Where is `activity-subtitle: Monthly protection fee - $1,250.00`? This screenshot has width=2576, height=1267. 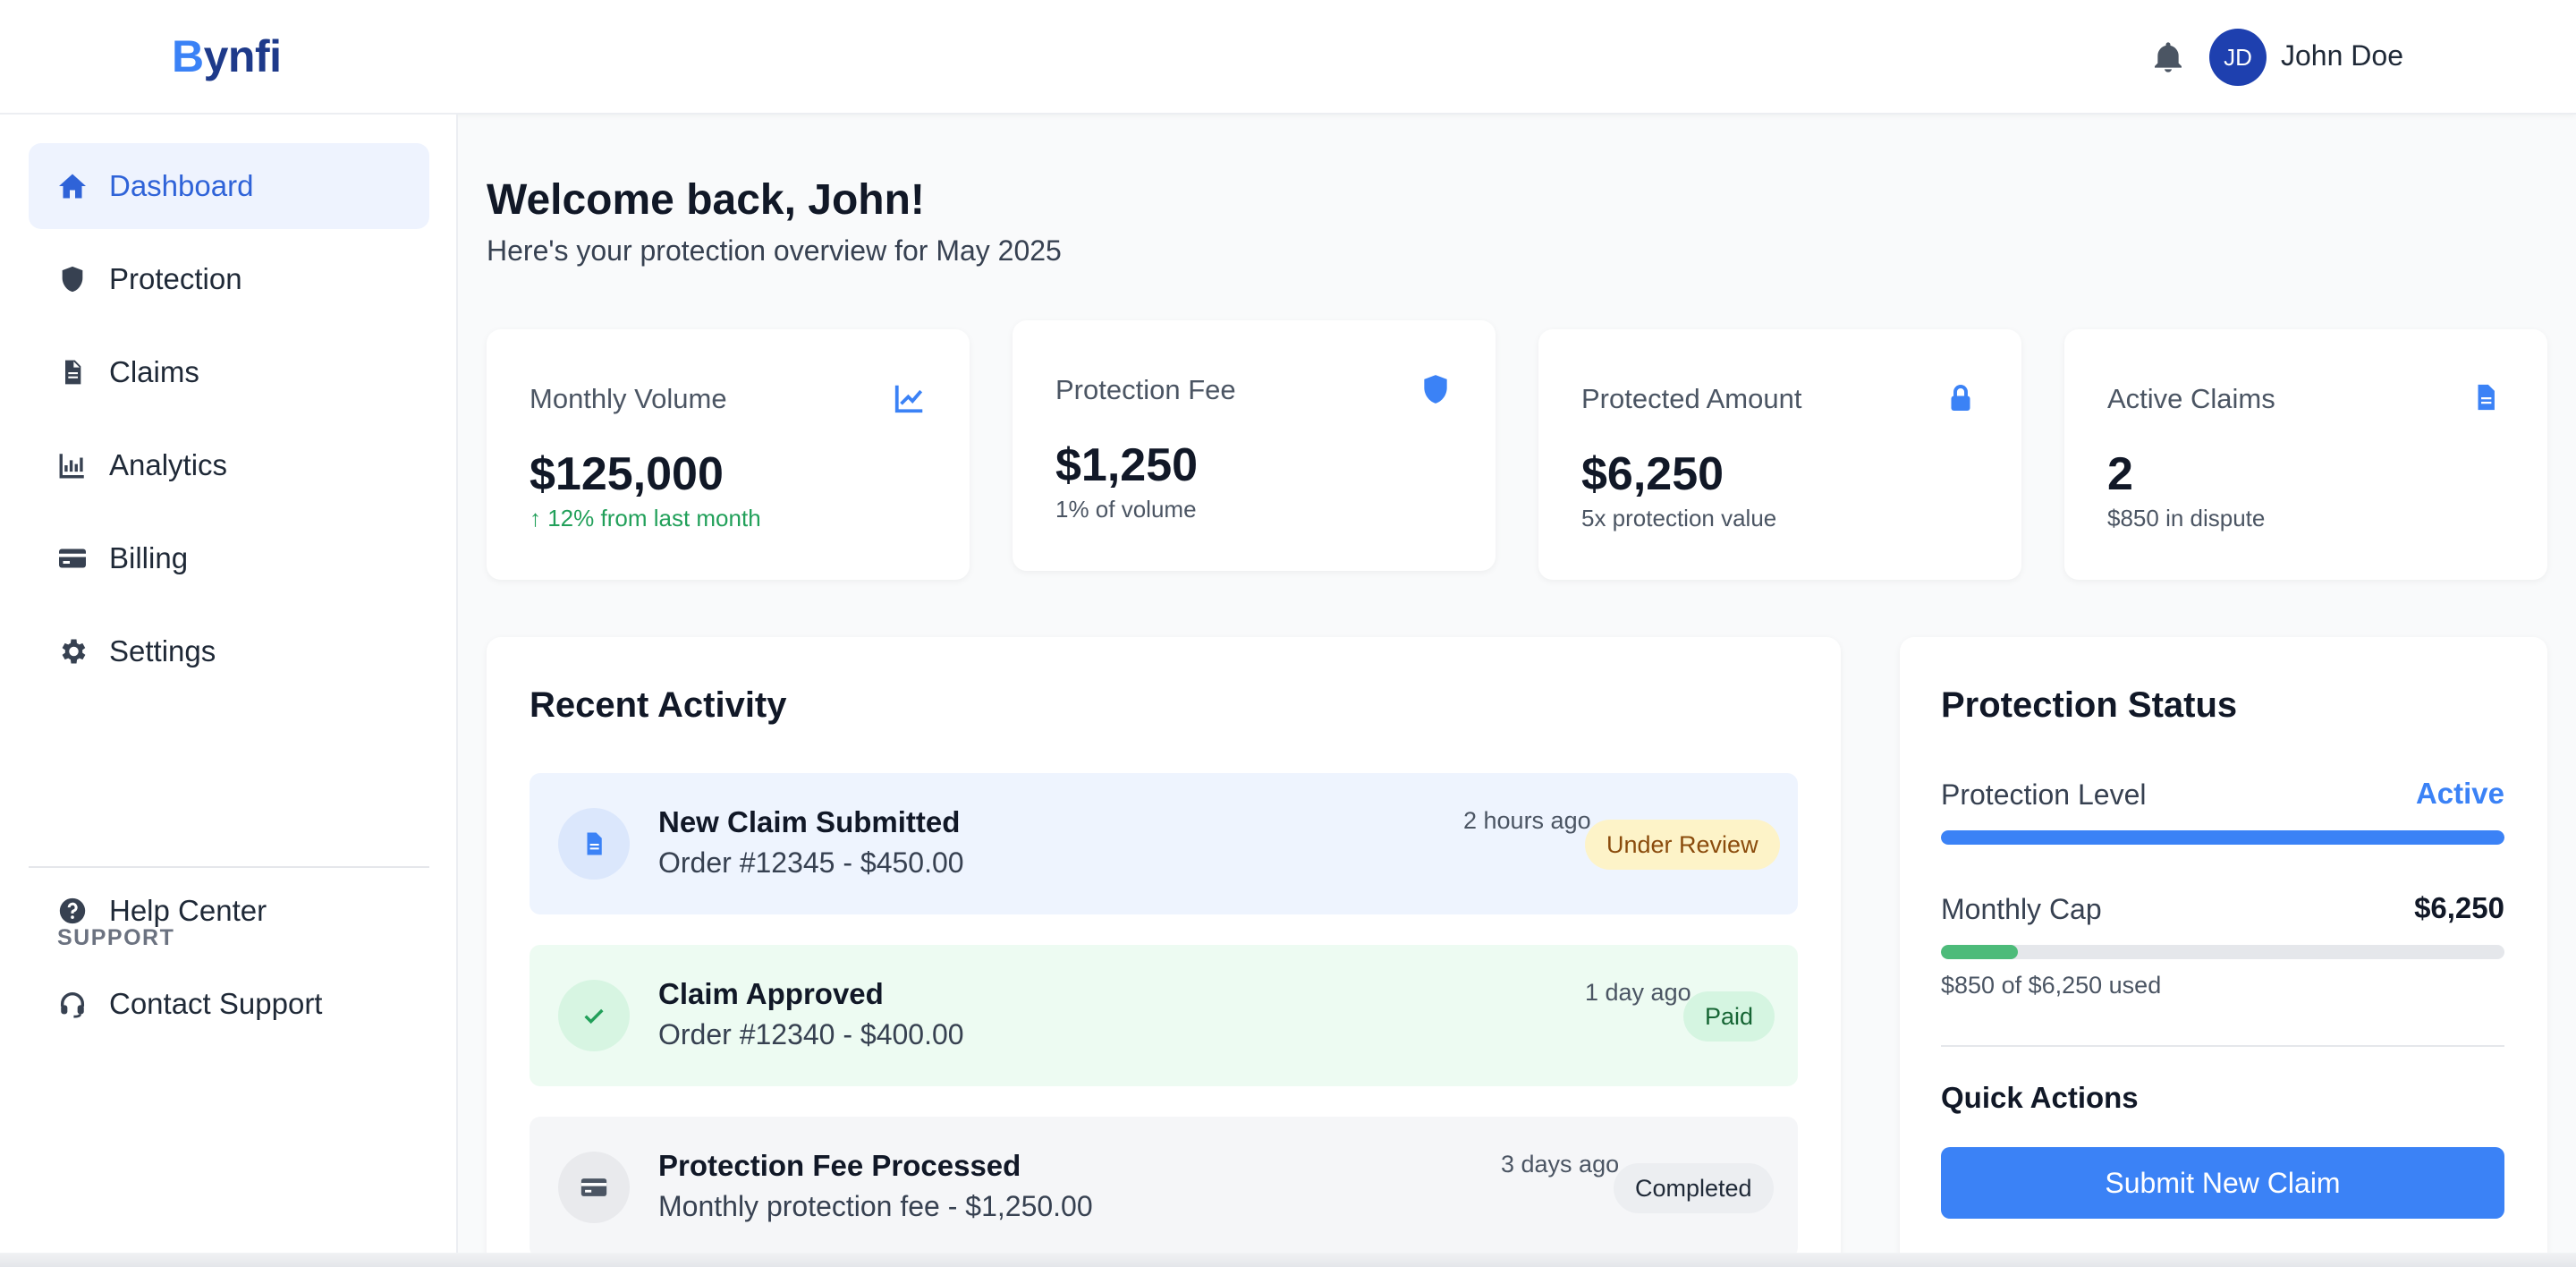
activity-subtitle: Monthly protection fee - $1,250.00 is located at coordinates (875, 1206).